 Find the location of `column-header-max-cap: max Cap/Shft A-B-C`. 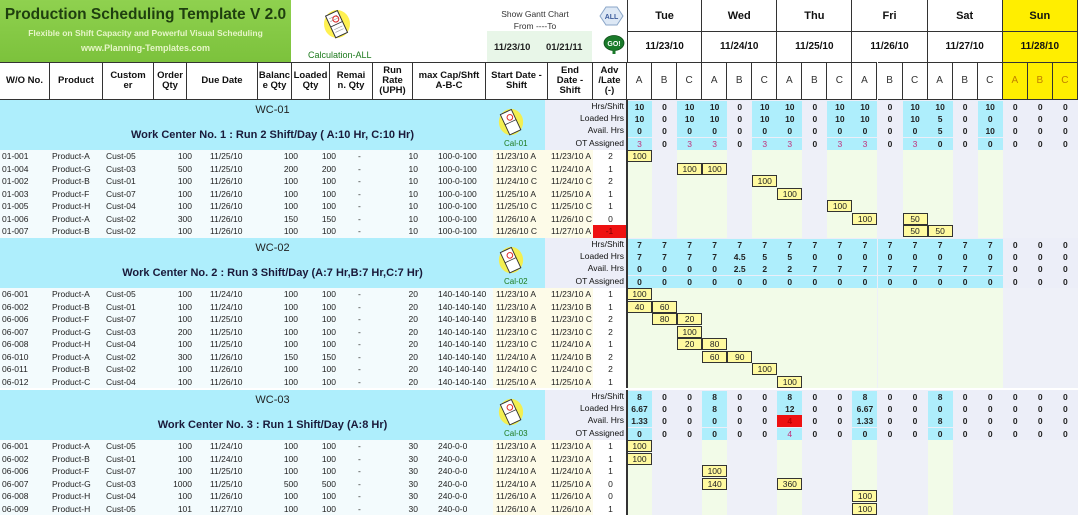

column-header-max-cap: max Cap/Shft A-B-C is located at coordinates (449, 81).